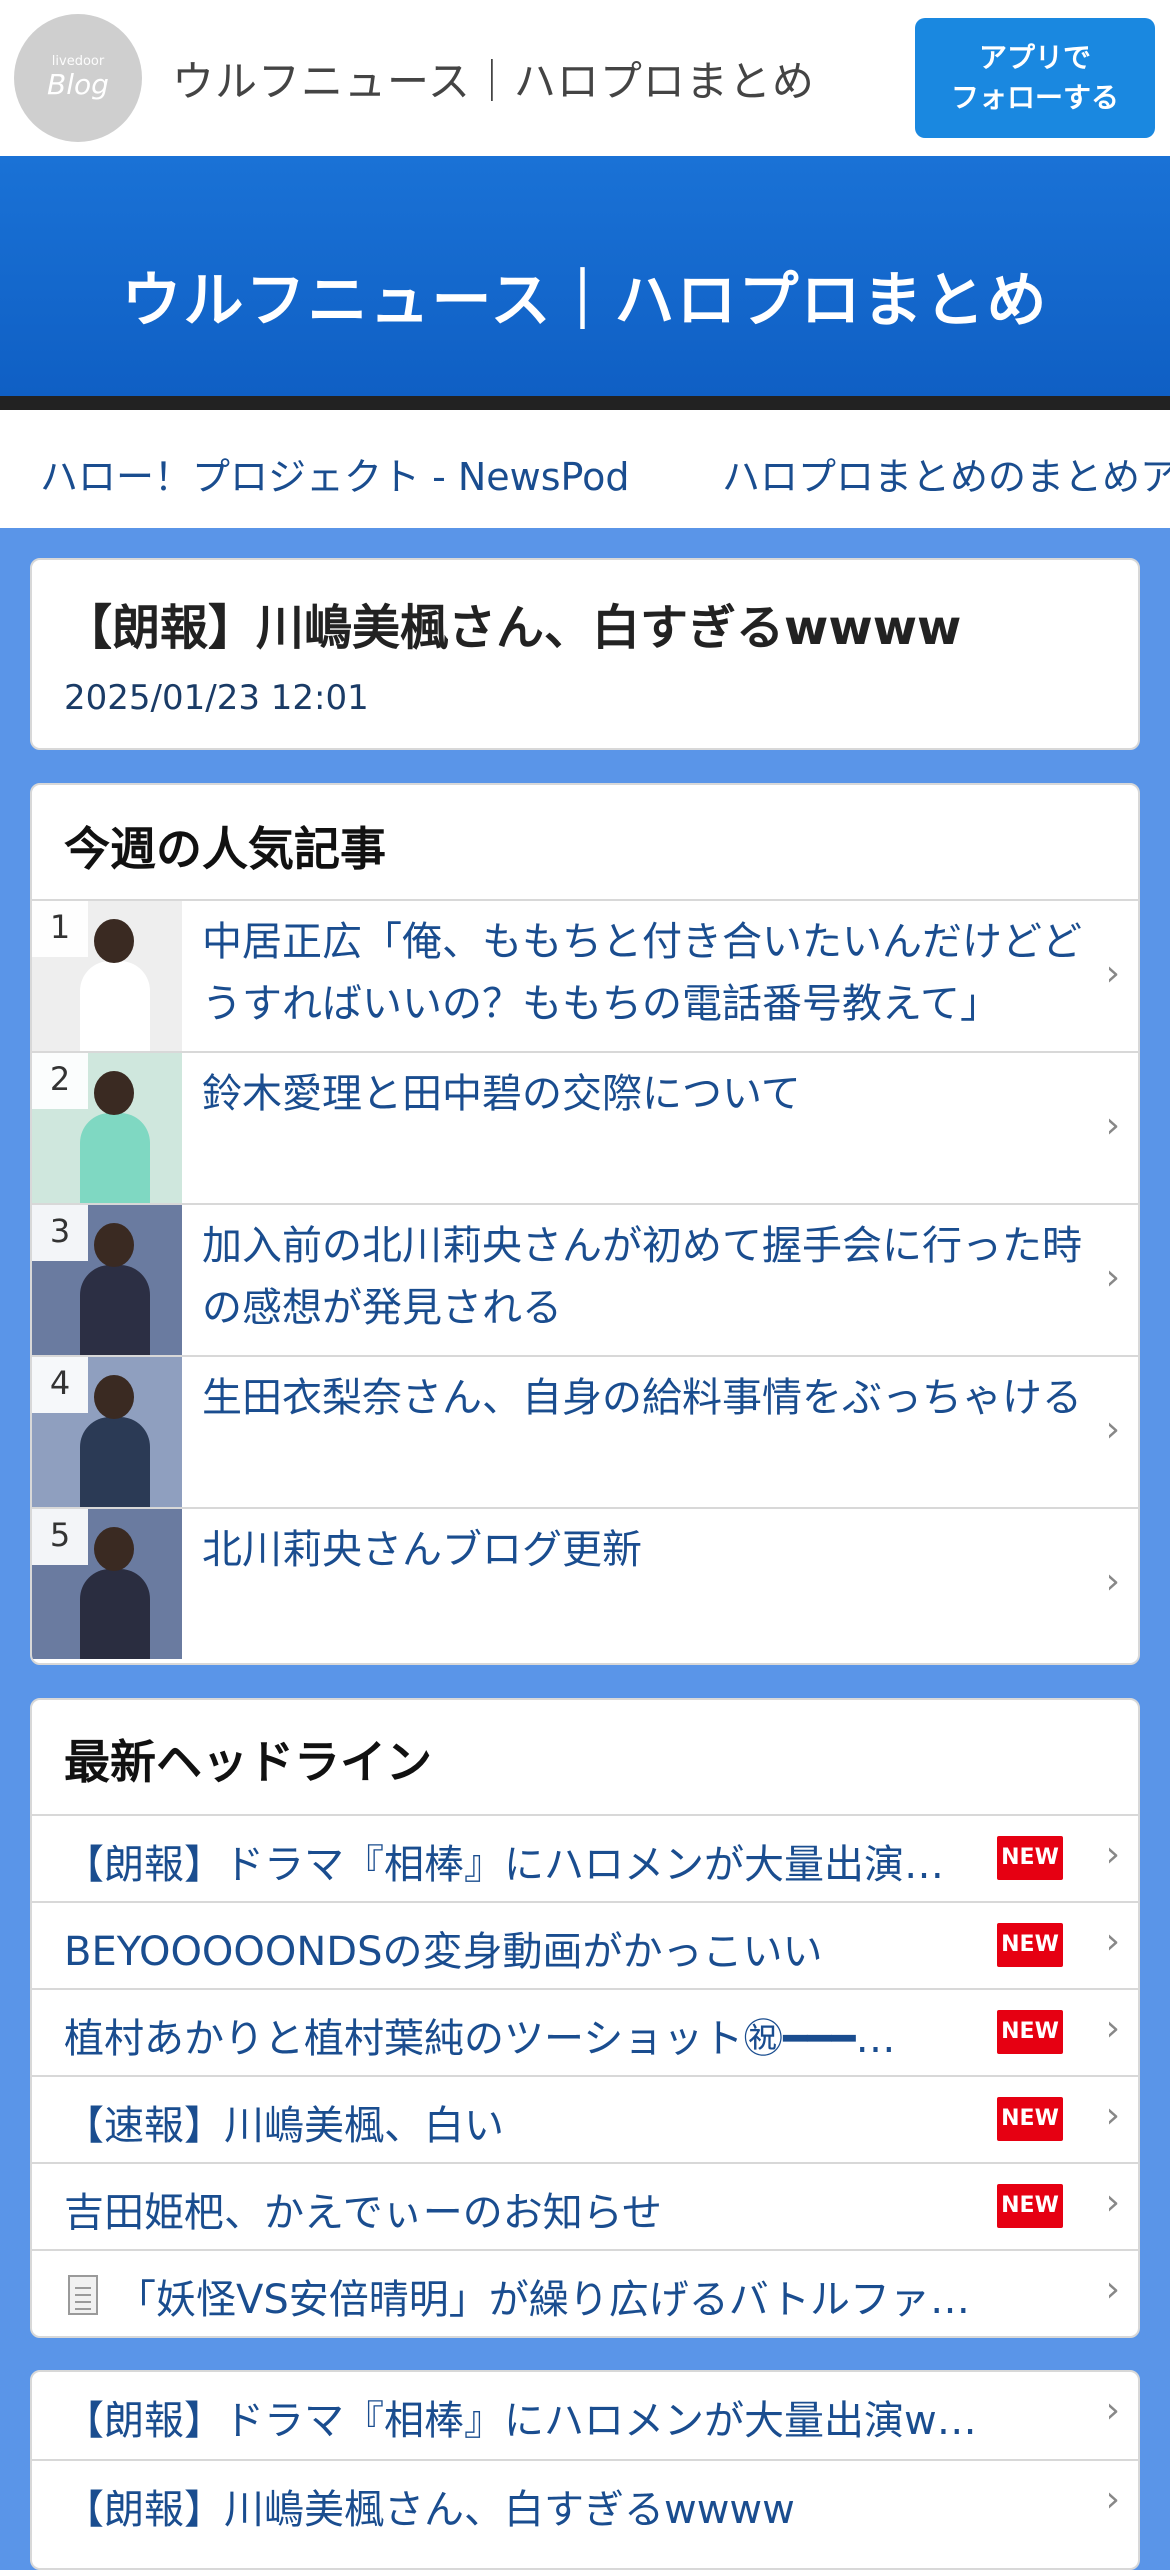  What do you see at coordinates (216, 698) in the screenshot?
I see `article-date: 2025/01/23 12:01` at bounding box center [216, 698].